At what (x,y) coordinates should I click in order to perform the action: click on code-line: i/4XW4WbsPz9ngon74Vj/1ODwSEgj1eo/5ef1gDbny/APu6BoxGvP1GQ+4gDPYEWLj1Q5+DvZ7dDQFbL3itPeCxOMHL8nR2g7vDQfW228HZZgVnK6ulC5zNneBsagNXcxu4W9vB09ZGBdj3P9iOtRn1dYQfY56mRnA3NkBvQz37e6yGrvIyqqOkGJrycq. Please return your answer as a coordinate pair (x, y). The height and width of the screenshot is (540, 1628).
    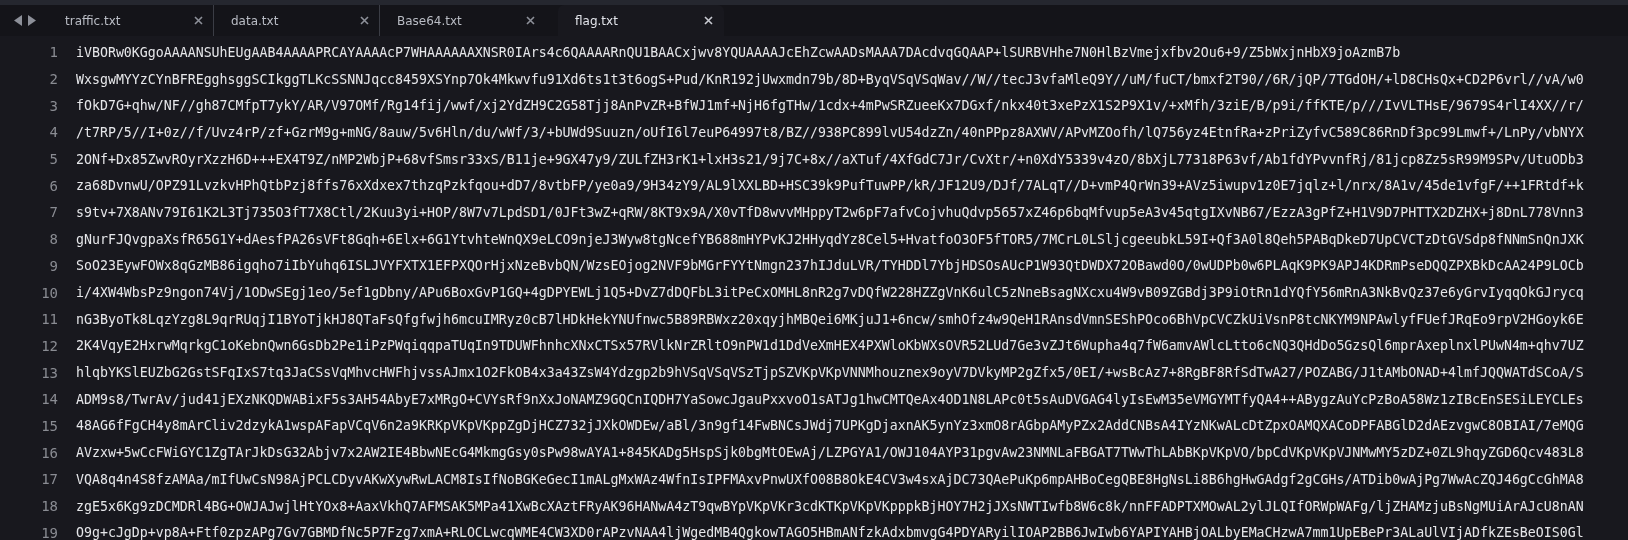
    Looking at the image, I should click on (830, 293).